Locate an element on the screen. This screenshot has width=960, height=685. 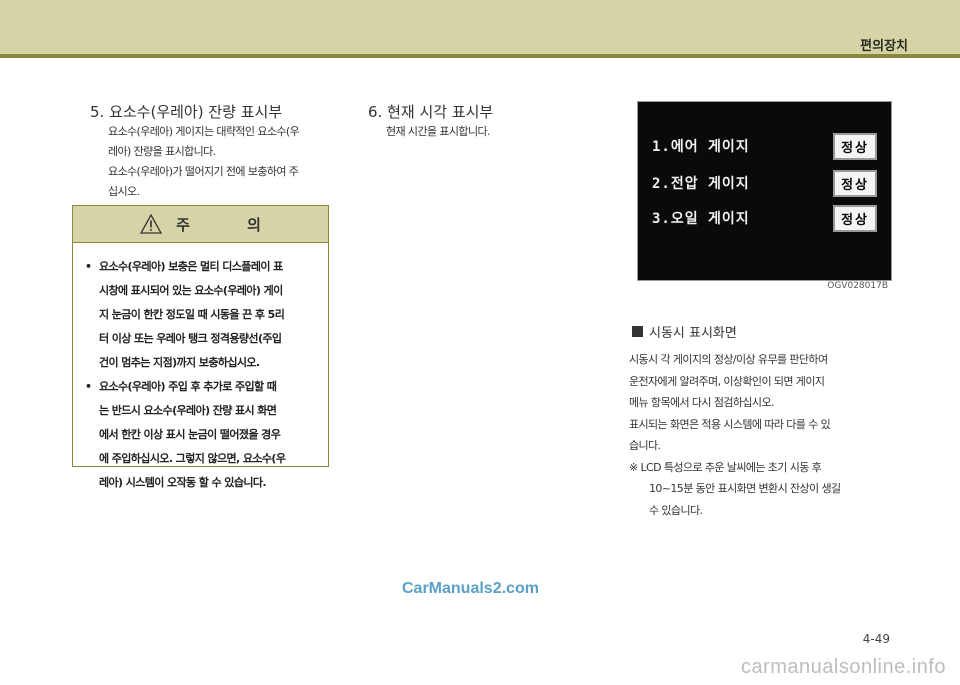
boot-screen-heading: 시동시 표시화면 is located at coordinates (684, 331).